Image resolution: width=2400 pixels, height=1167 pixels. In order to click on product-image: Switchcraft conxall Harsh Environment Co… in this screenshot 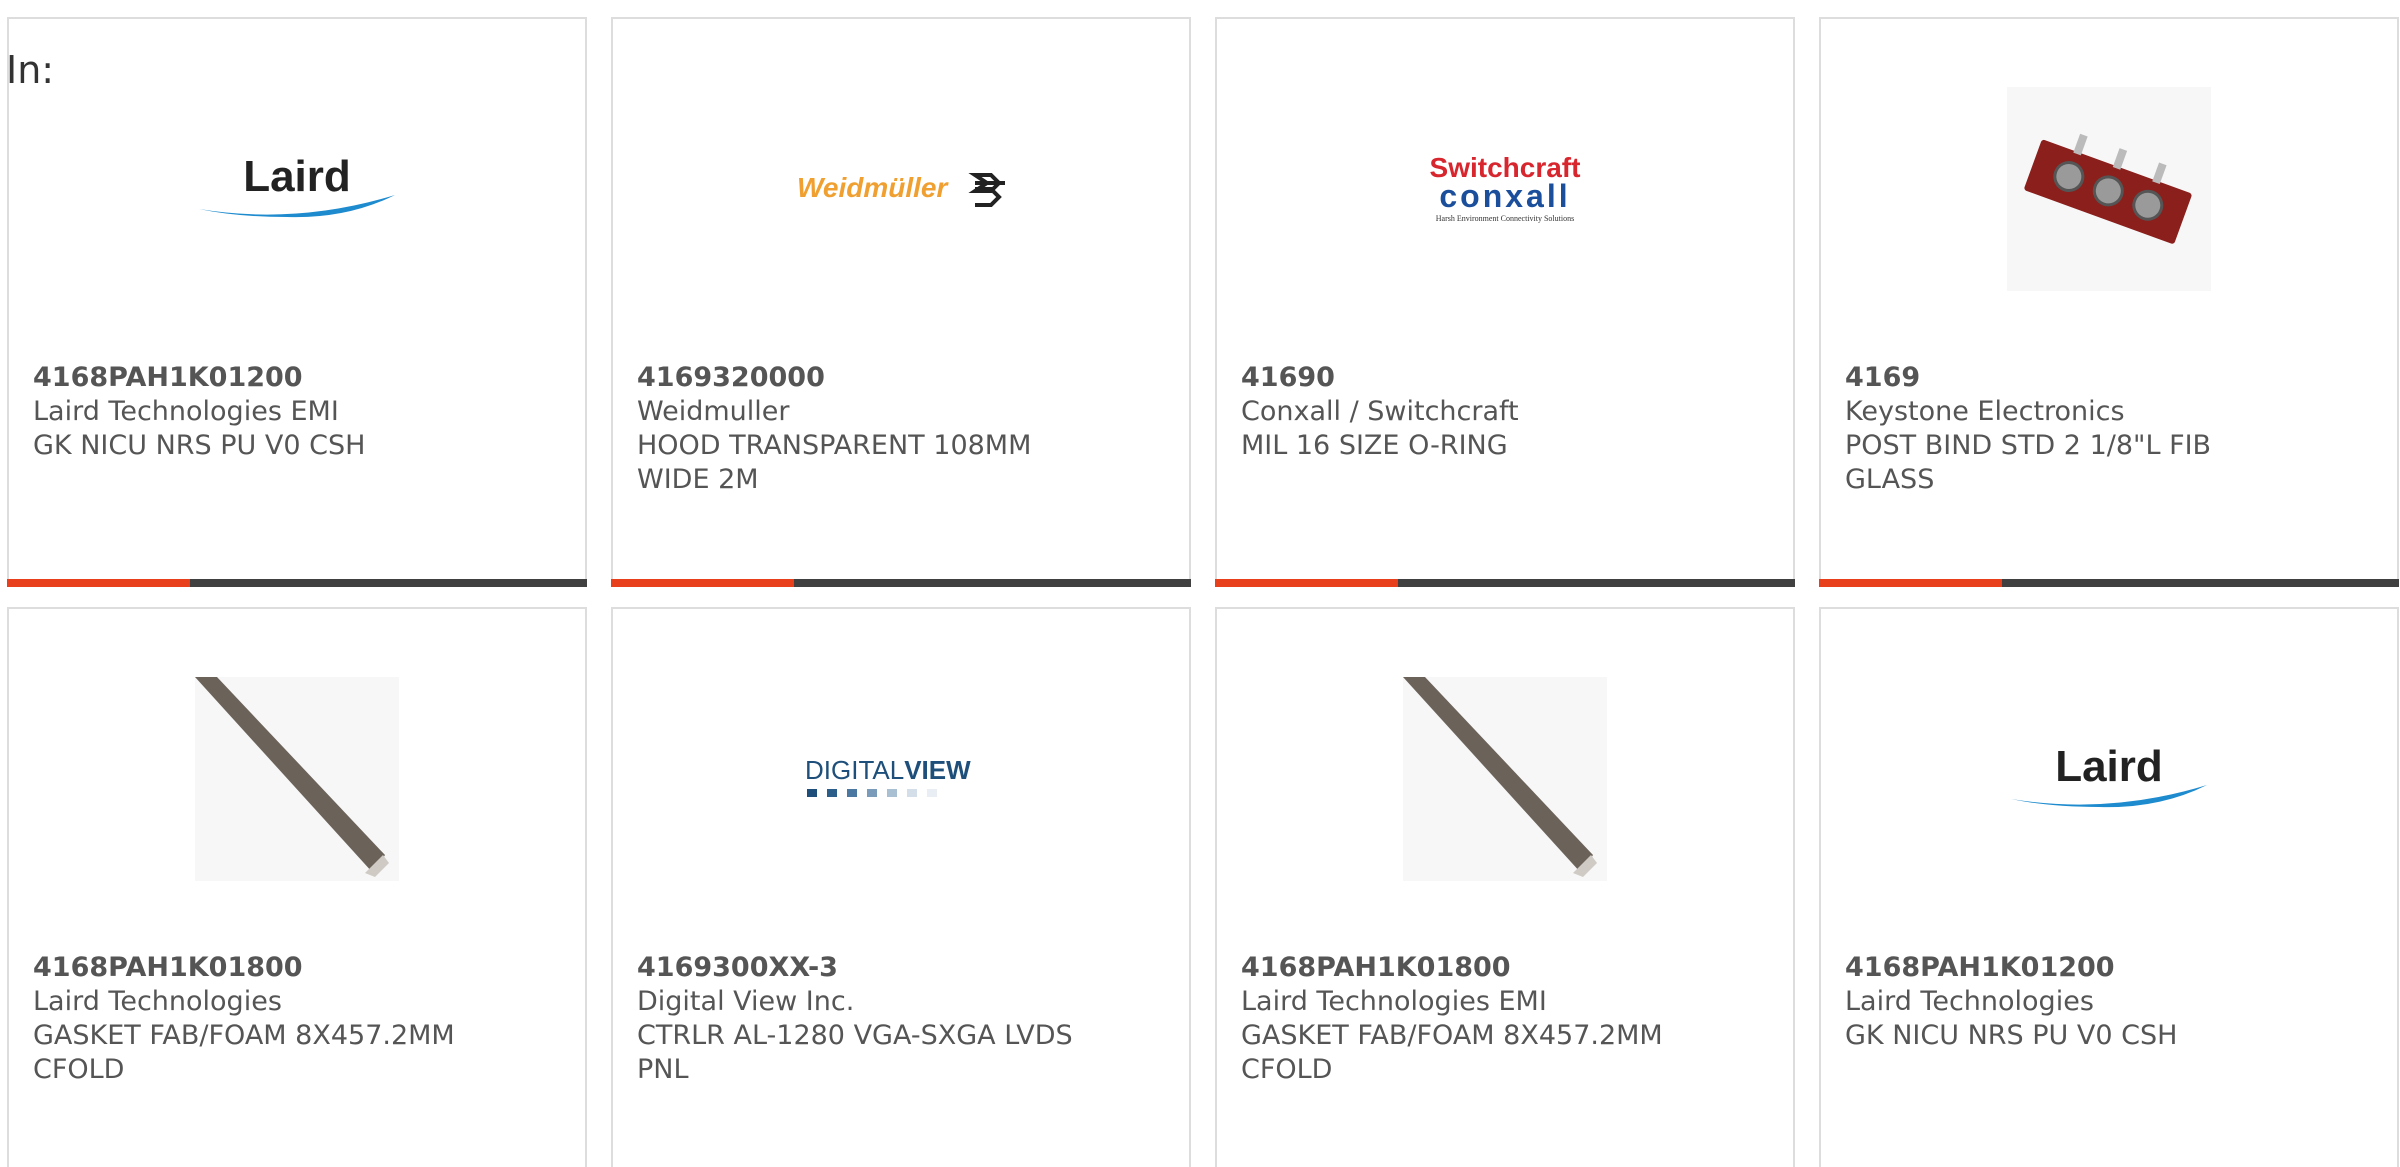, I will do `click(1505, 189)`.